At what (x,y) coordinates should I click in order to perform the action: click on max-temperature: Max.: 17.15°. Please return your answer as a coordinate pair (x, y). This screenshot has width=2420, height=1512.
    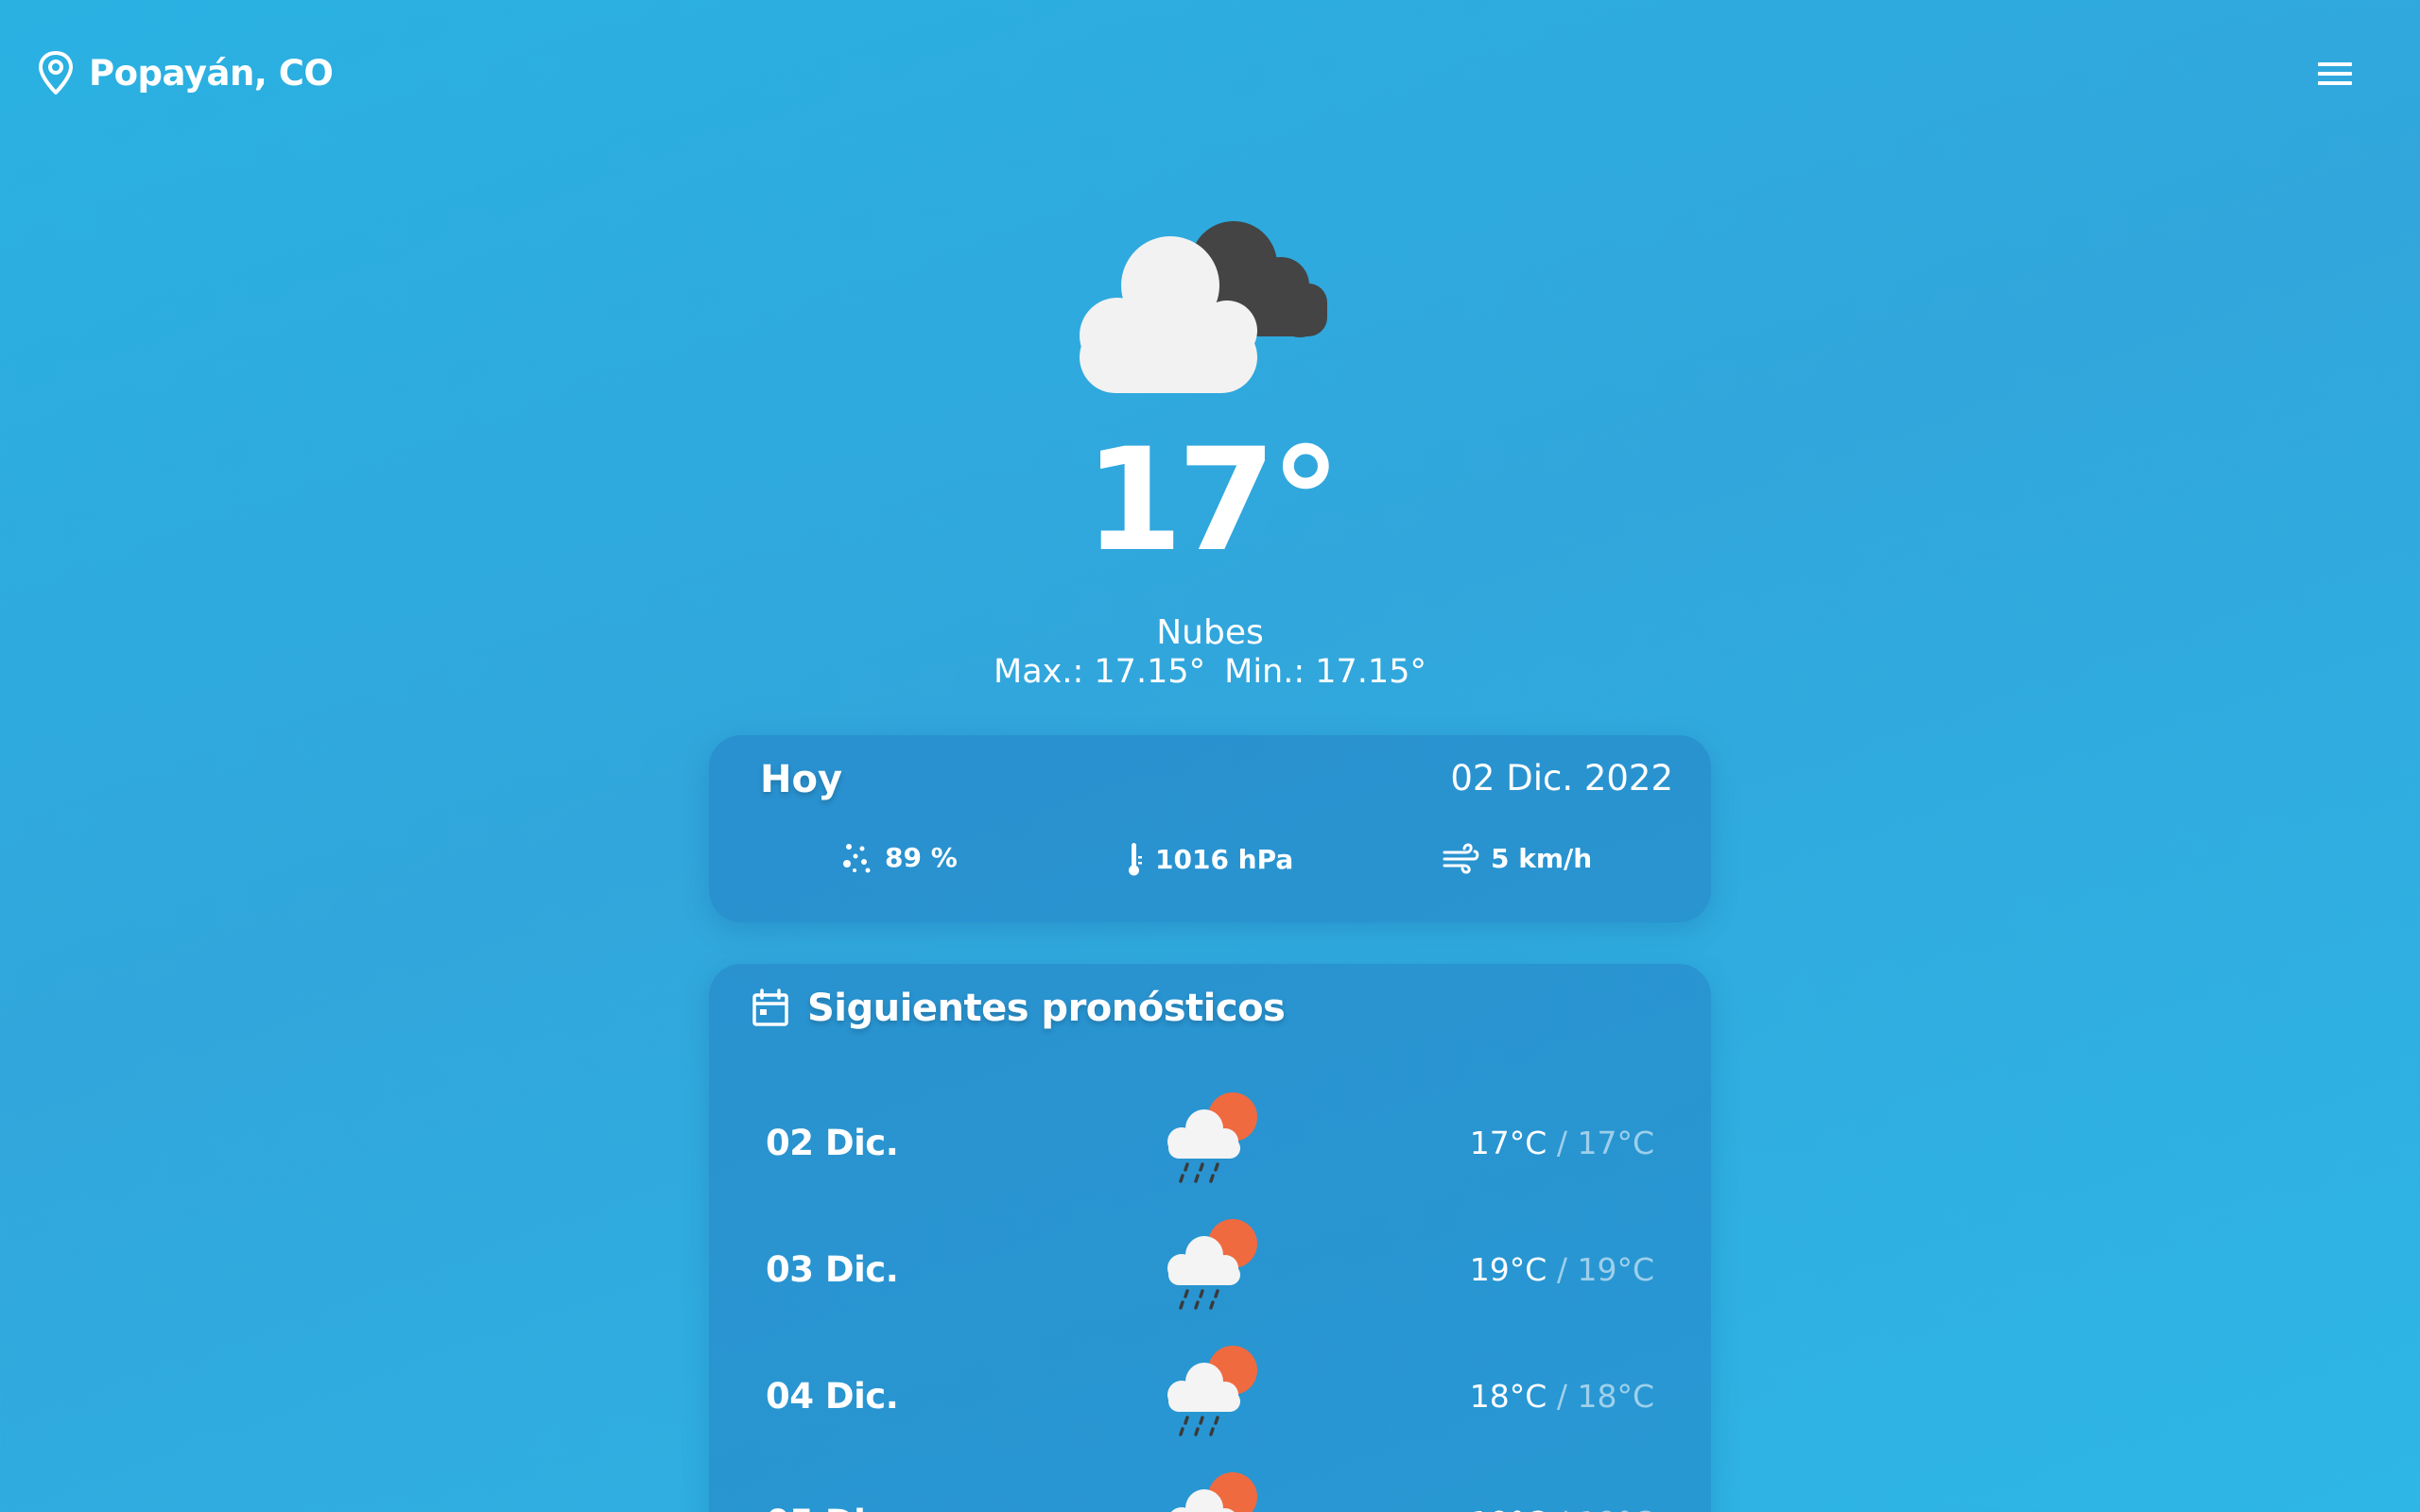
    Looking at the image, I should click on (1100, 672).